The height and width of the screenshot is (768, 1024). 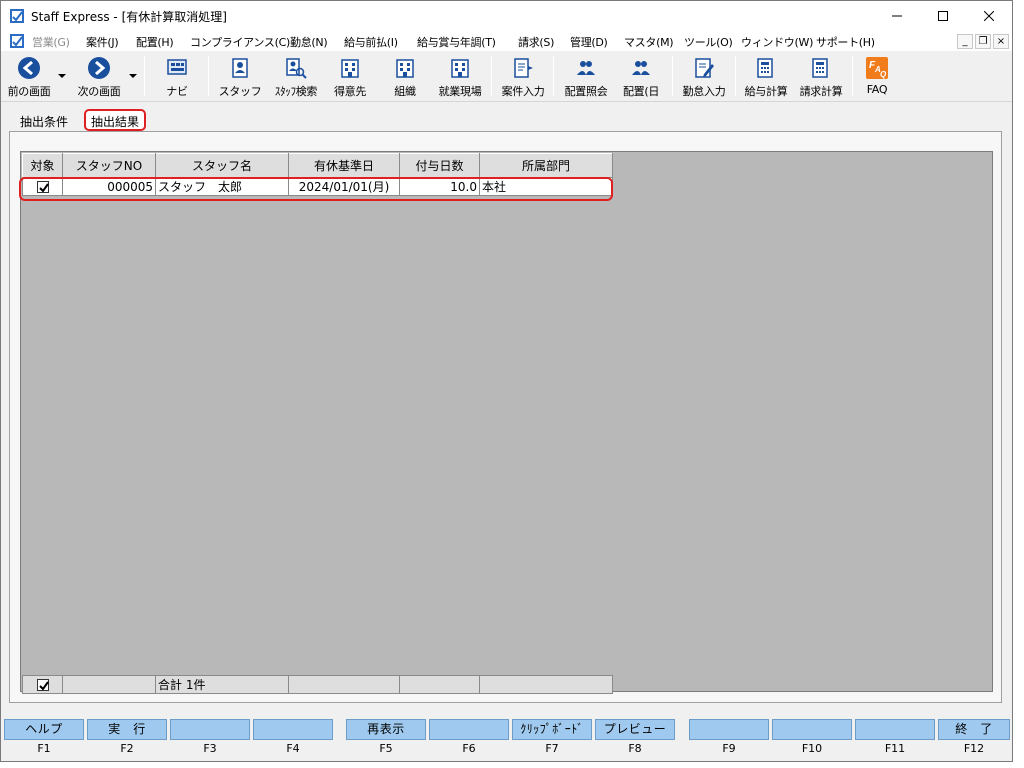 I want to click on select-all-checkbox-cell, so click(x=42, y=684).